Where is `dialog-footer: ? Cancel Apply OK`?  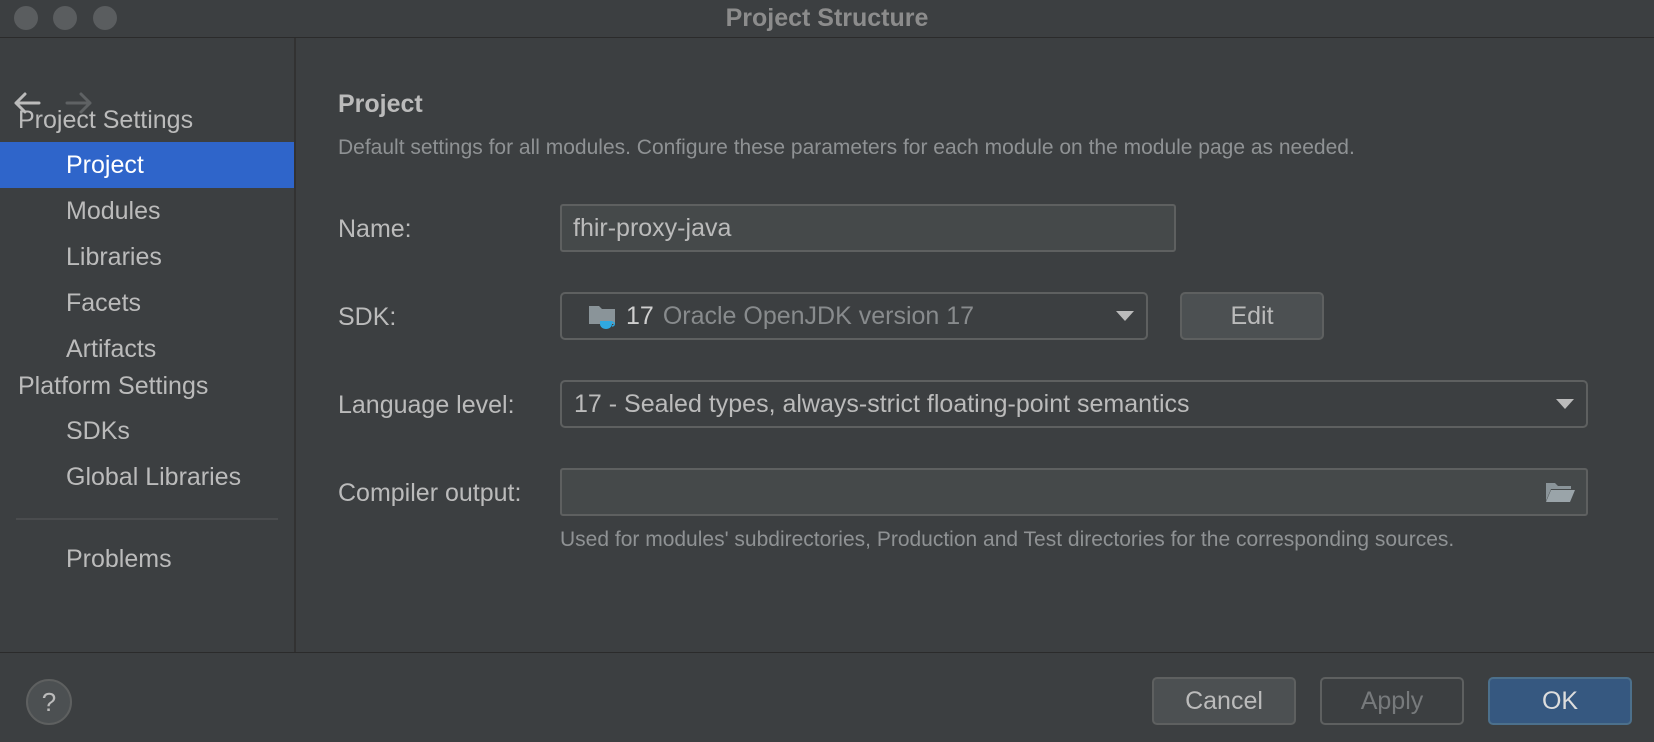
dialog-footer: ? Cancel Apply OK is located at coordinates (827, 697).